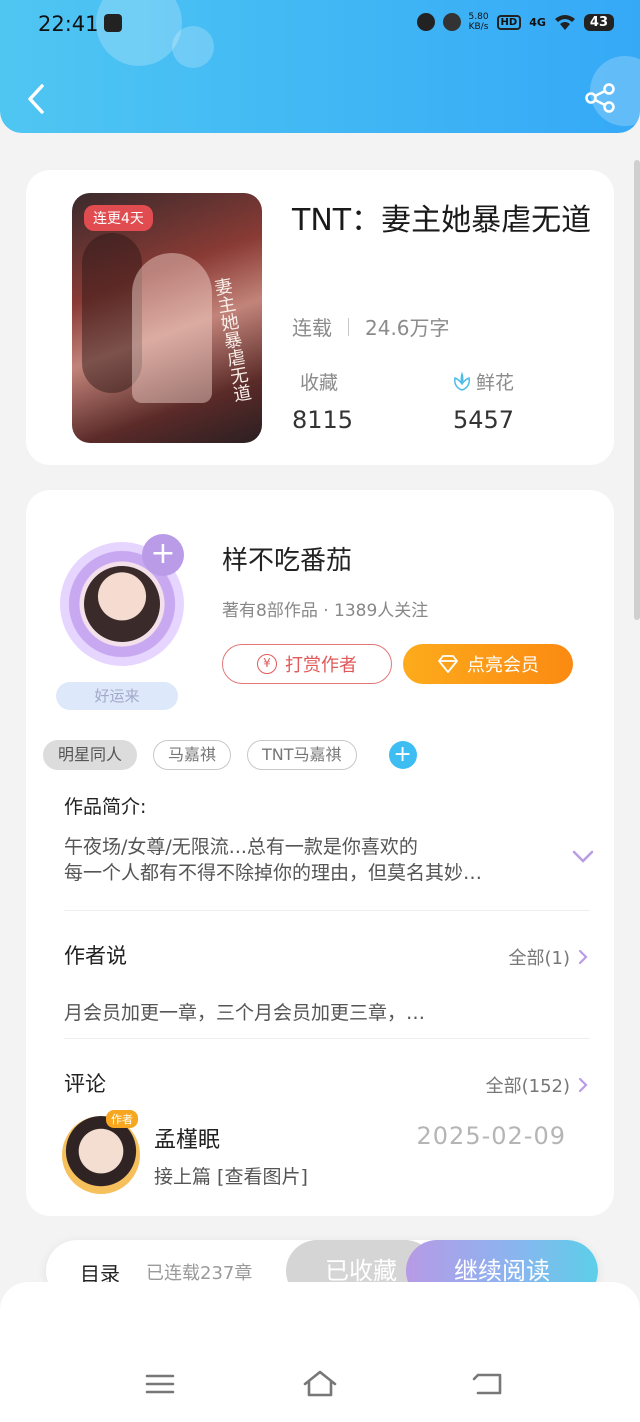  What do you see at coordinates (503, 665) in the screenshot?
I see `vip-button-label: 点亮会员` at bounding box center [503, 665].